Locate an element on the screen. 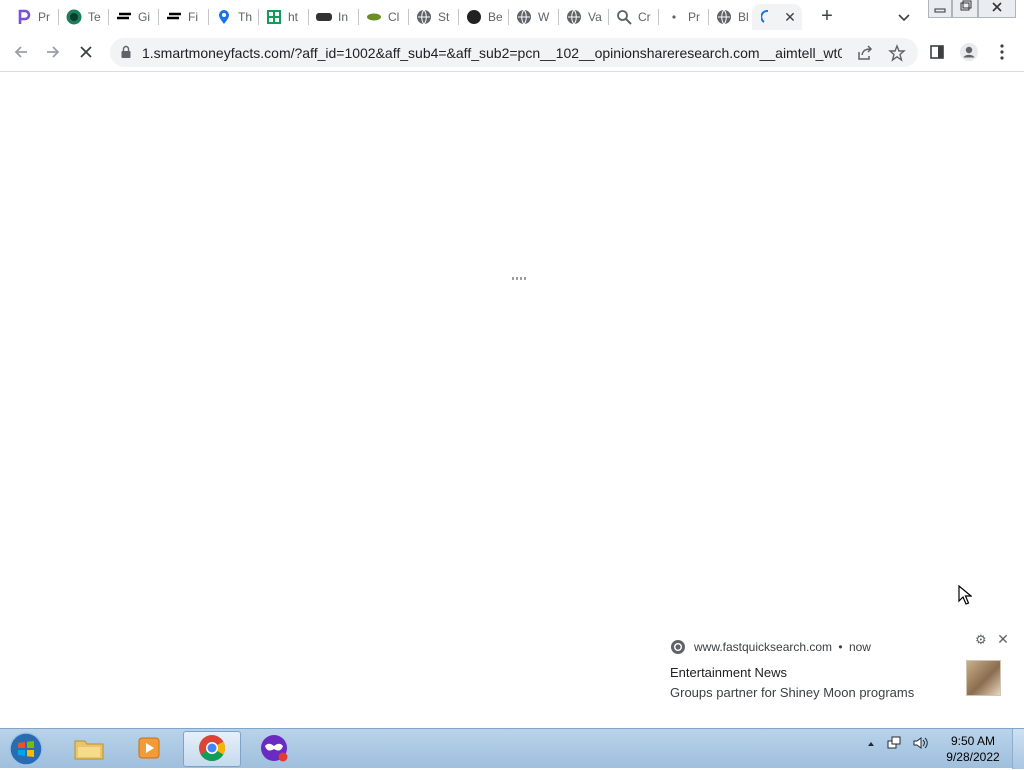 The image size is (1024, 770). restore-button is located at coordinates (965, 9).